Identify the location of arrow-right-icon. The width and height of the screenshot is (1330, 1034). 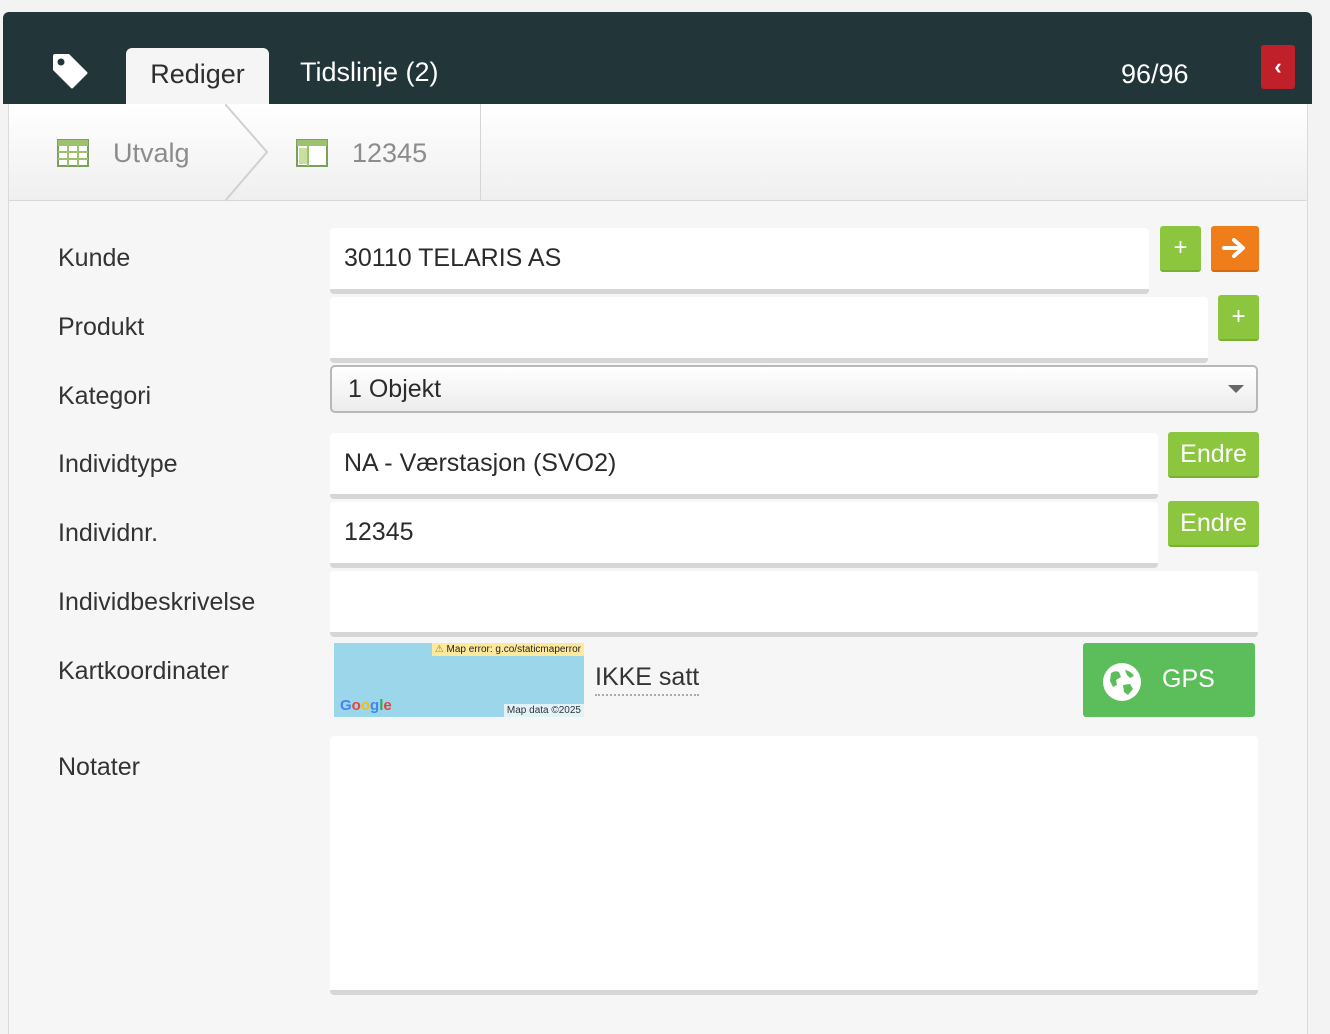
(1233, 248).